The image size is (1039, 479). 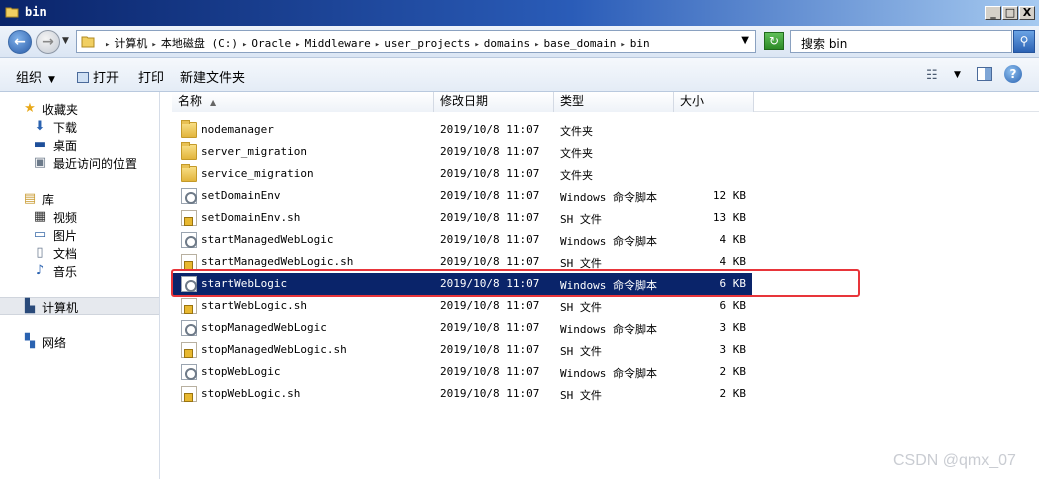 I want to click on breadcrumb-item: Oracle, so click(x=271, y=43).